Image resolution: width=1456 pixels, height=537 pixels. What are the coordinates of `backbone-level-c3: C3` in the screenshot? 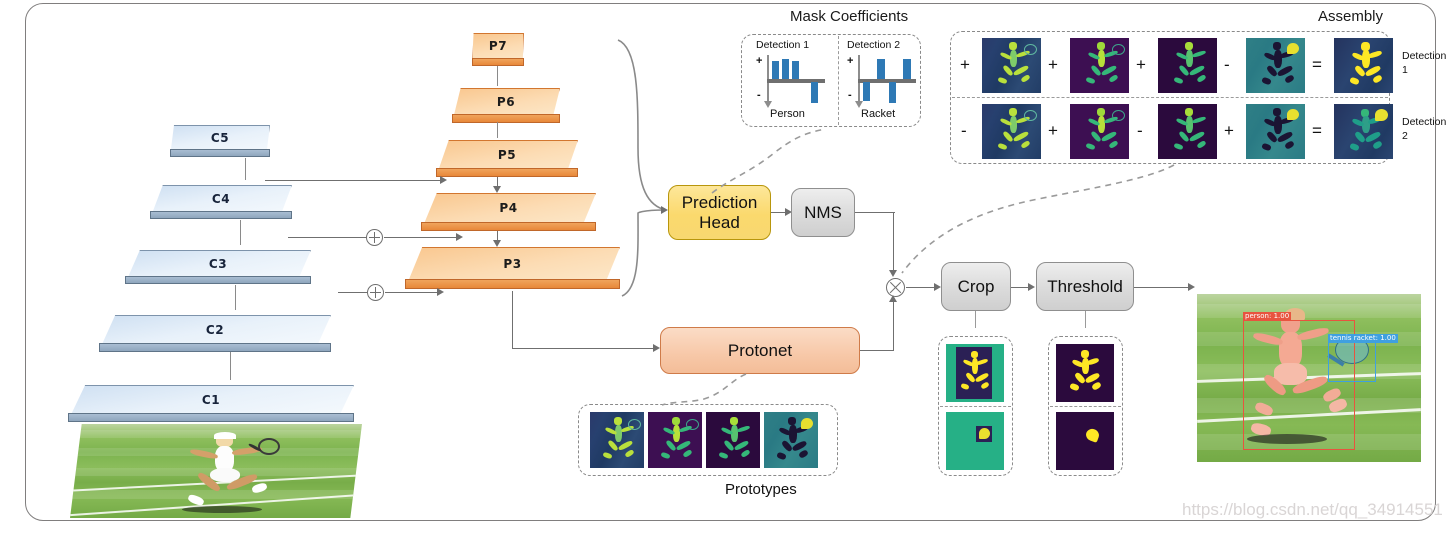 It's located at (218, 267).